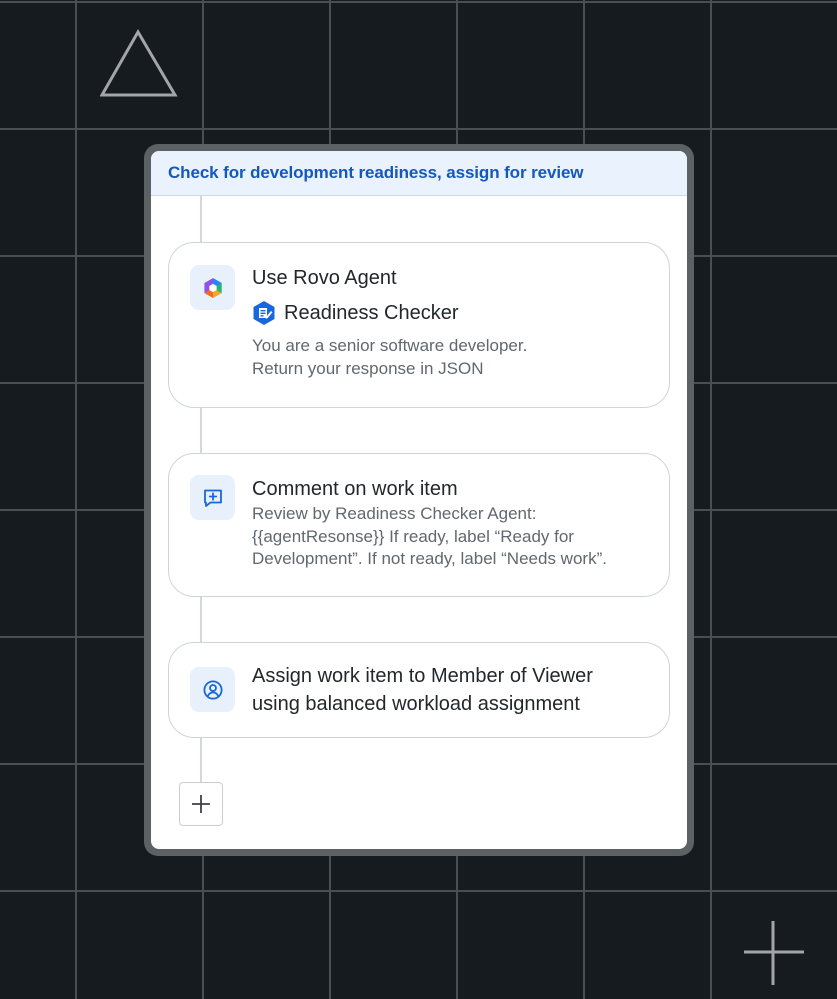  What do you see at coordinates (264, 313) in the screenshot?
I see `readiness-checker-icon` at bounding box center [264, 313].